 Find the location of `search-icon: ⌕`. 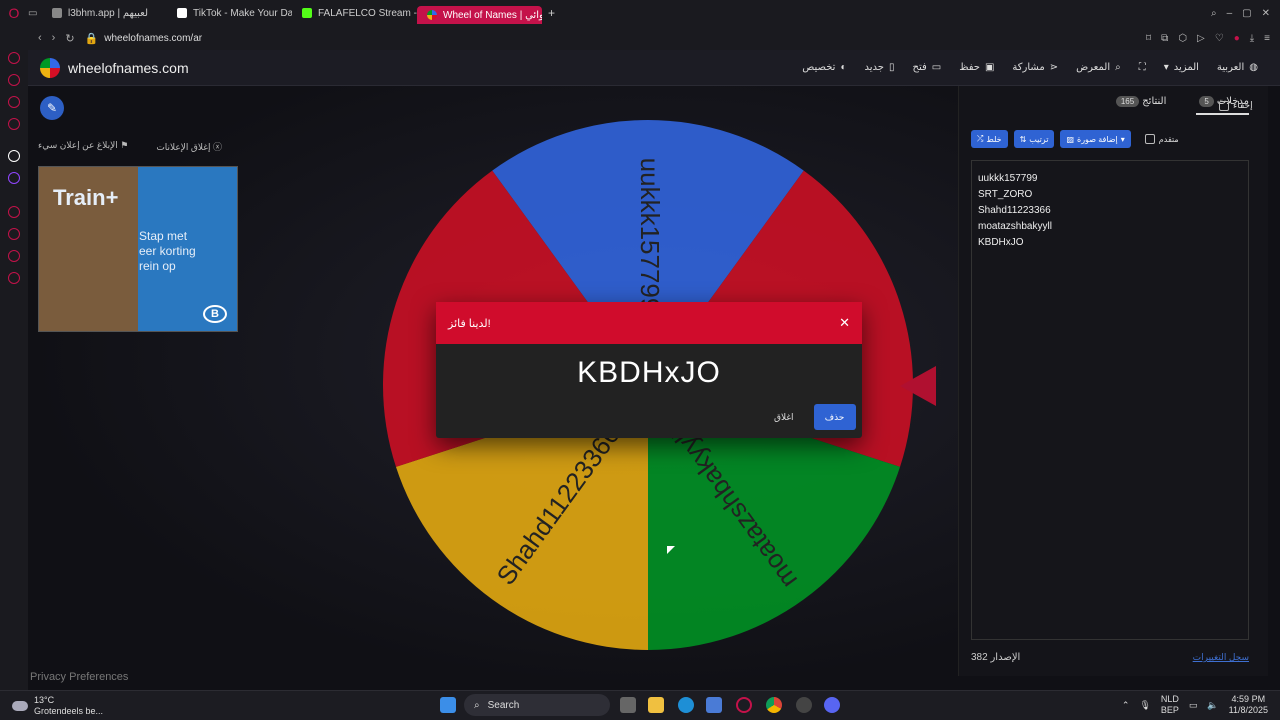

search-icon: ⌕ is located at coordinates (477, 705).